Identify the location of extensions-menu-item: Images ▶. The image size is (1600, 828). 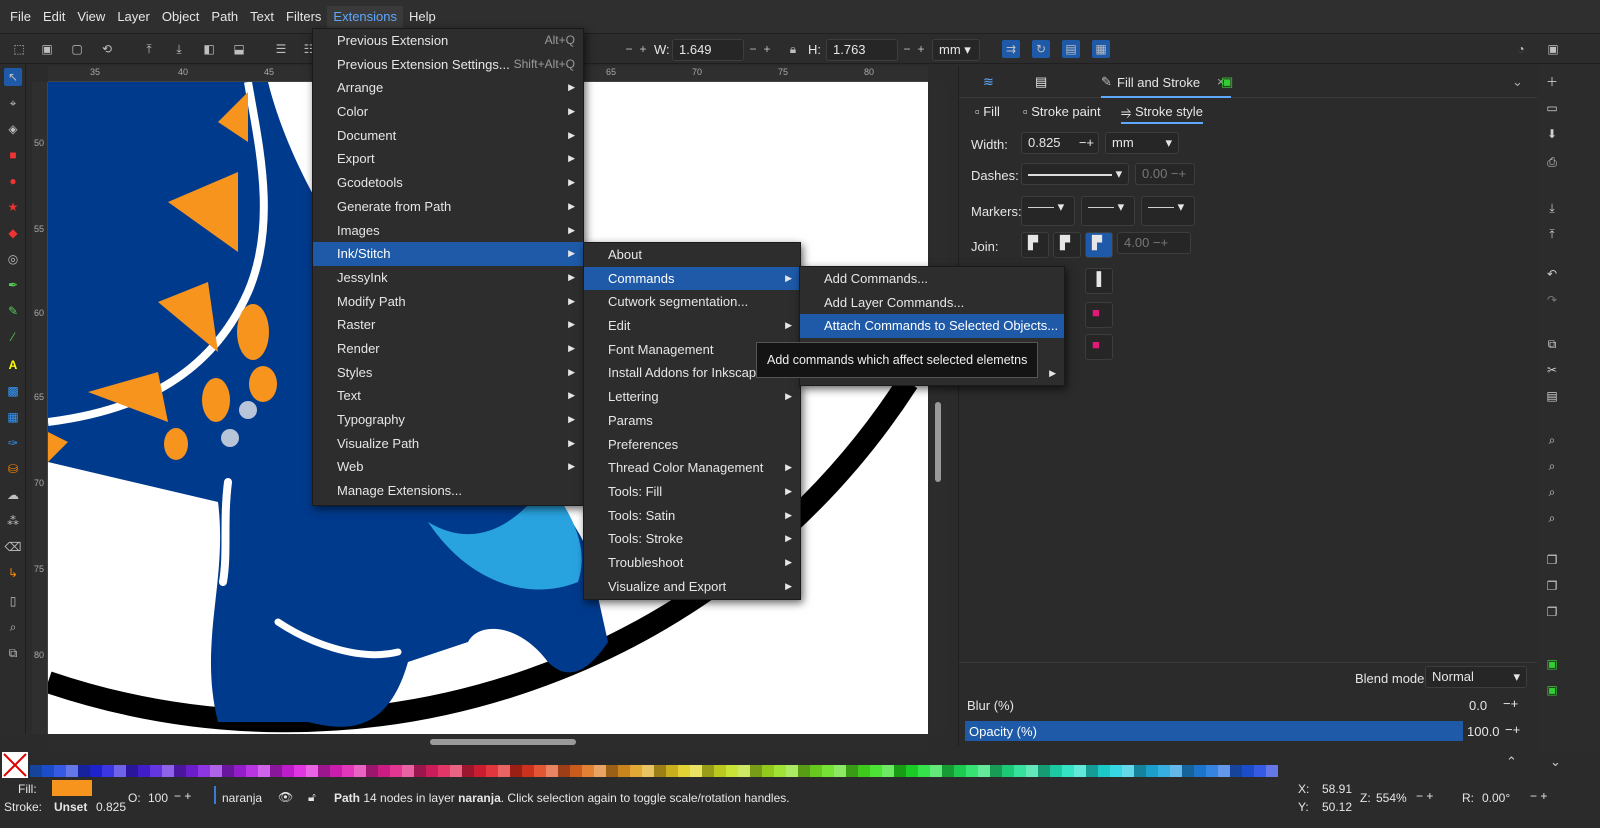
(448, 231).